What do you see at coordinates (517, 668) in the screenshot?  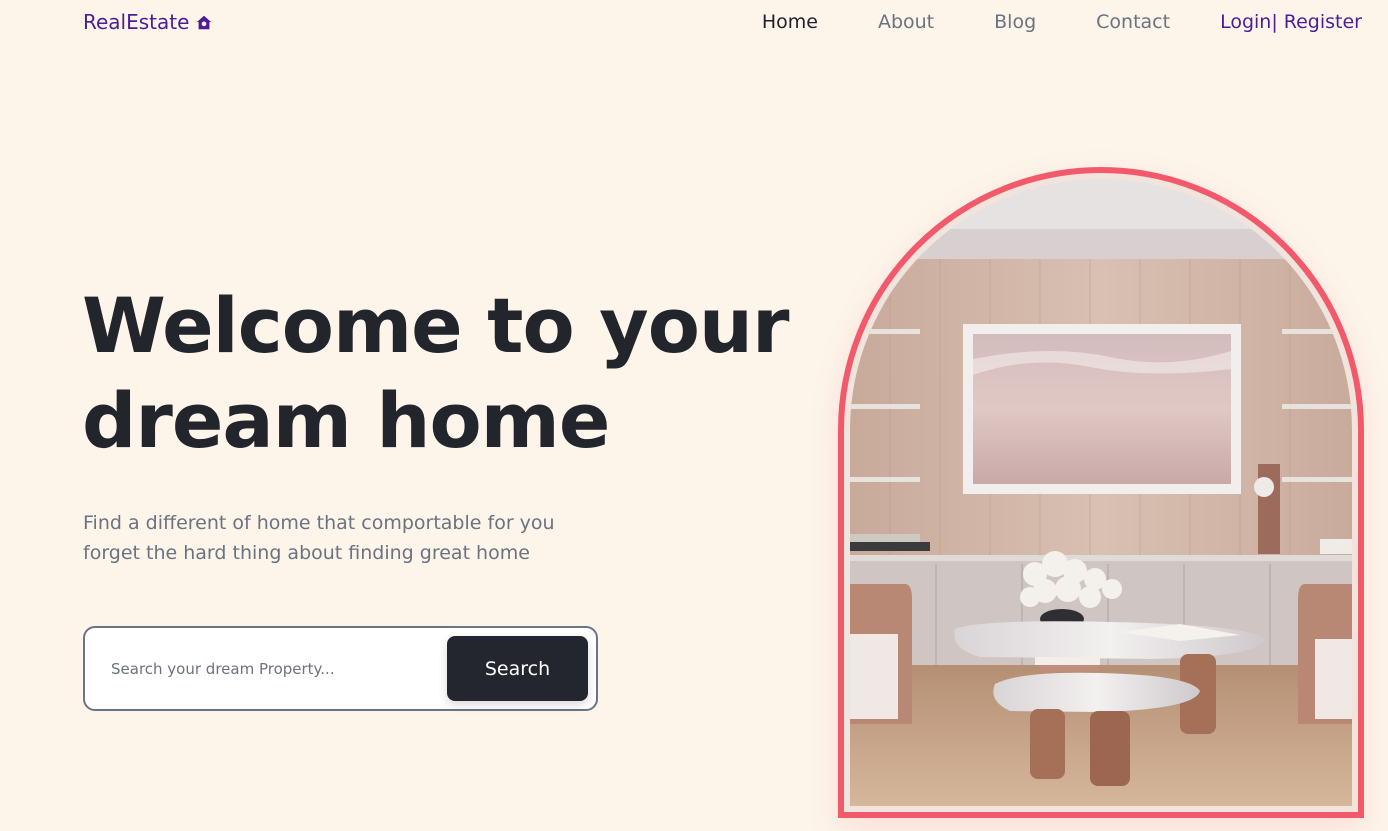 I see `search-button: Search` at bounding box center [517, 668].